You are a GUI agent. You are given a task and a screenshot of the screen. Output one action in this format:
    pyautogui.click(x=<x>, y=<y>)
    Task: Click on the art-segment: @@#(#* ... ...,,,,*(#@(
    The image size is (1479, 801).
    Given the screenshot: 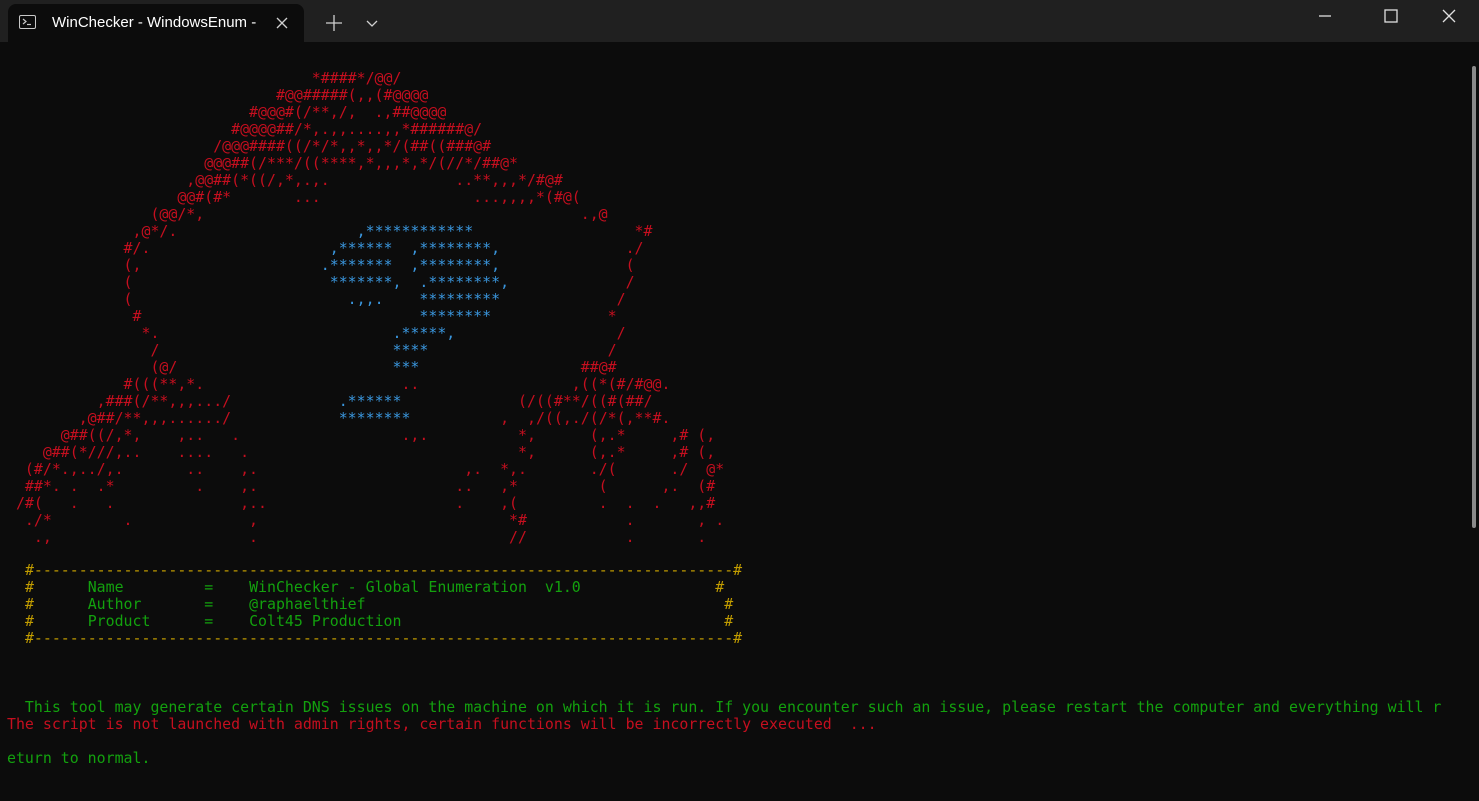 What is the action you would take?
    pyautogui.click(x=294, y=197)
    